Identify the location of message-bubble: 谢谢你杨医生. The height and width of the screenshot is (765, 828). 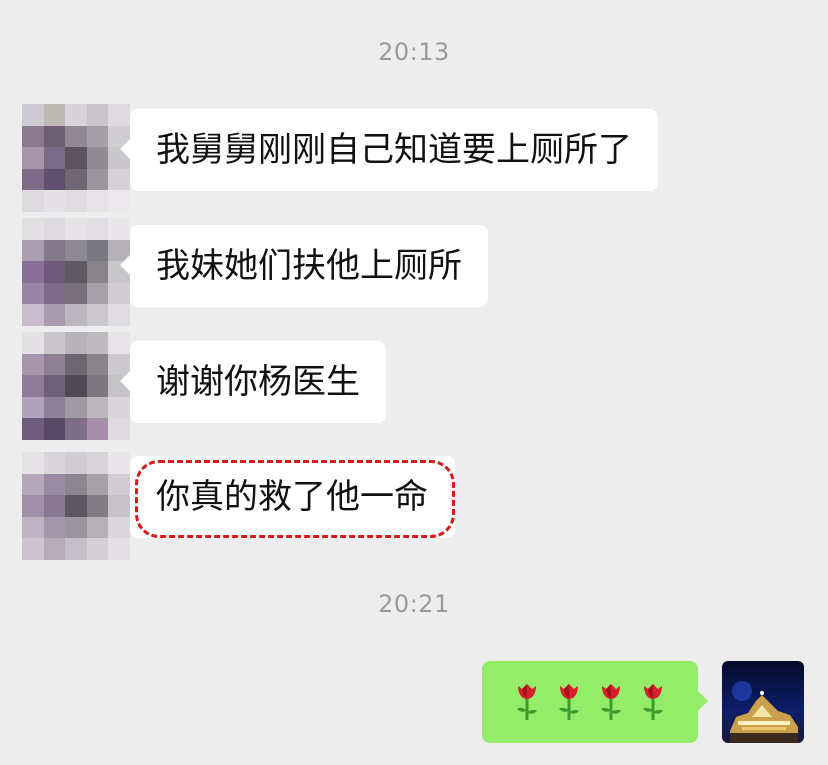
(253, 382).